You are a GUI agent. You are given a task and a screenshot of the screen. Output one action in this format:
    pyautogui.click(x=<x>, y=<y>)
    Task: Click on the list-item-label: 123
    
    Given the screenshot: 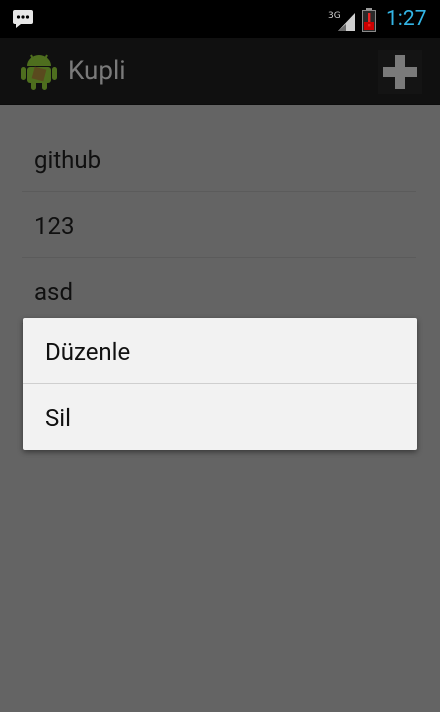 What is the action you would take?
    pyautogui.click(x=54, y=226)
    